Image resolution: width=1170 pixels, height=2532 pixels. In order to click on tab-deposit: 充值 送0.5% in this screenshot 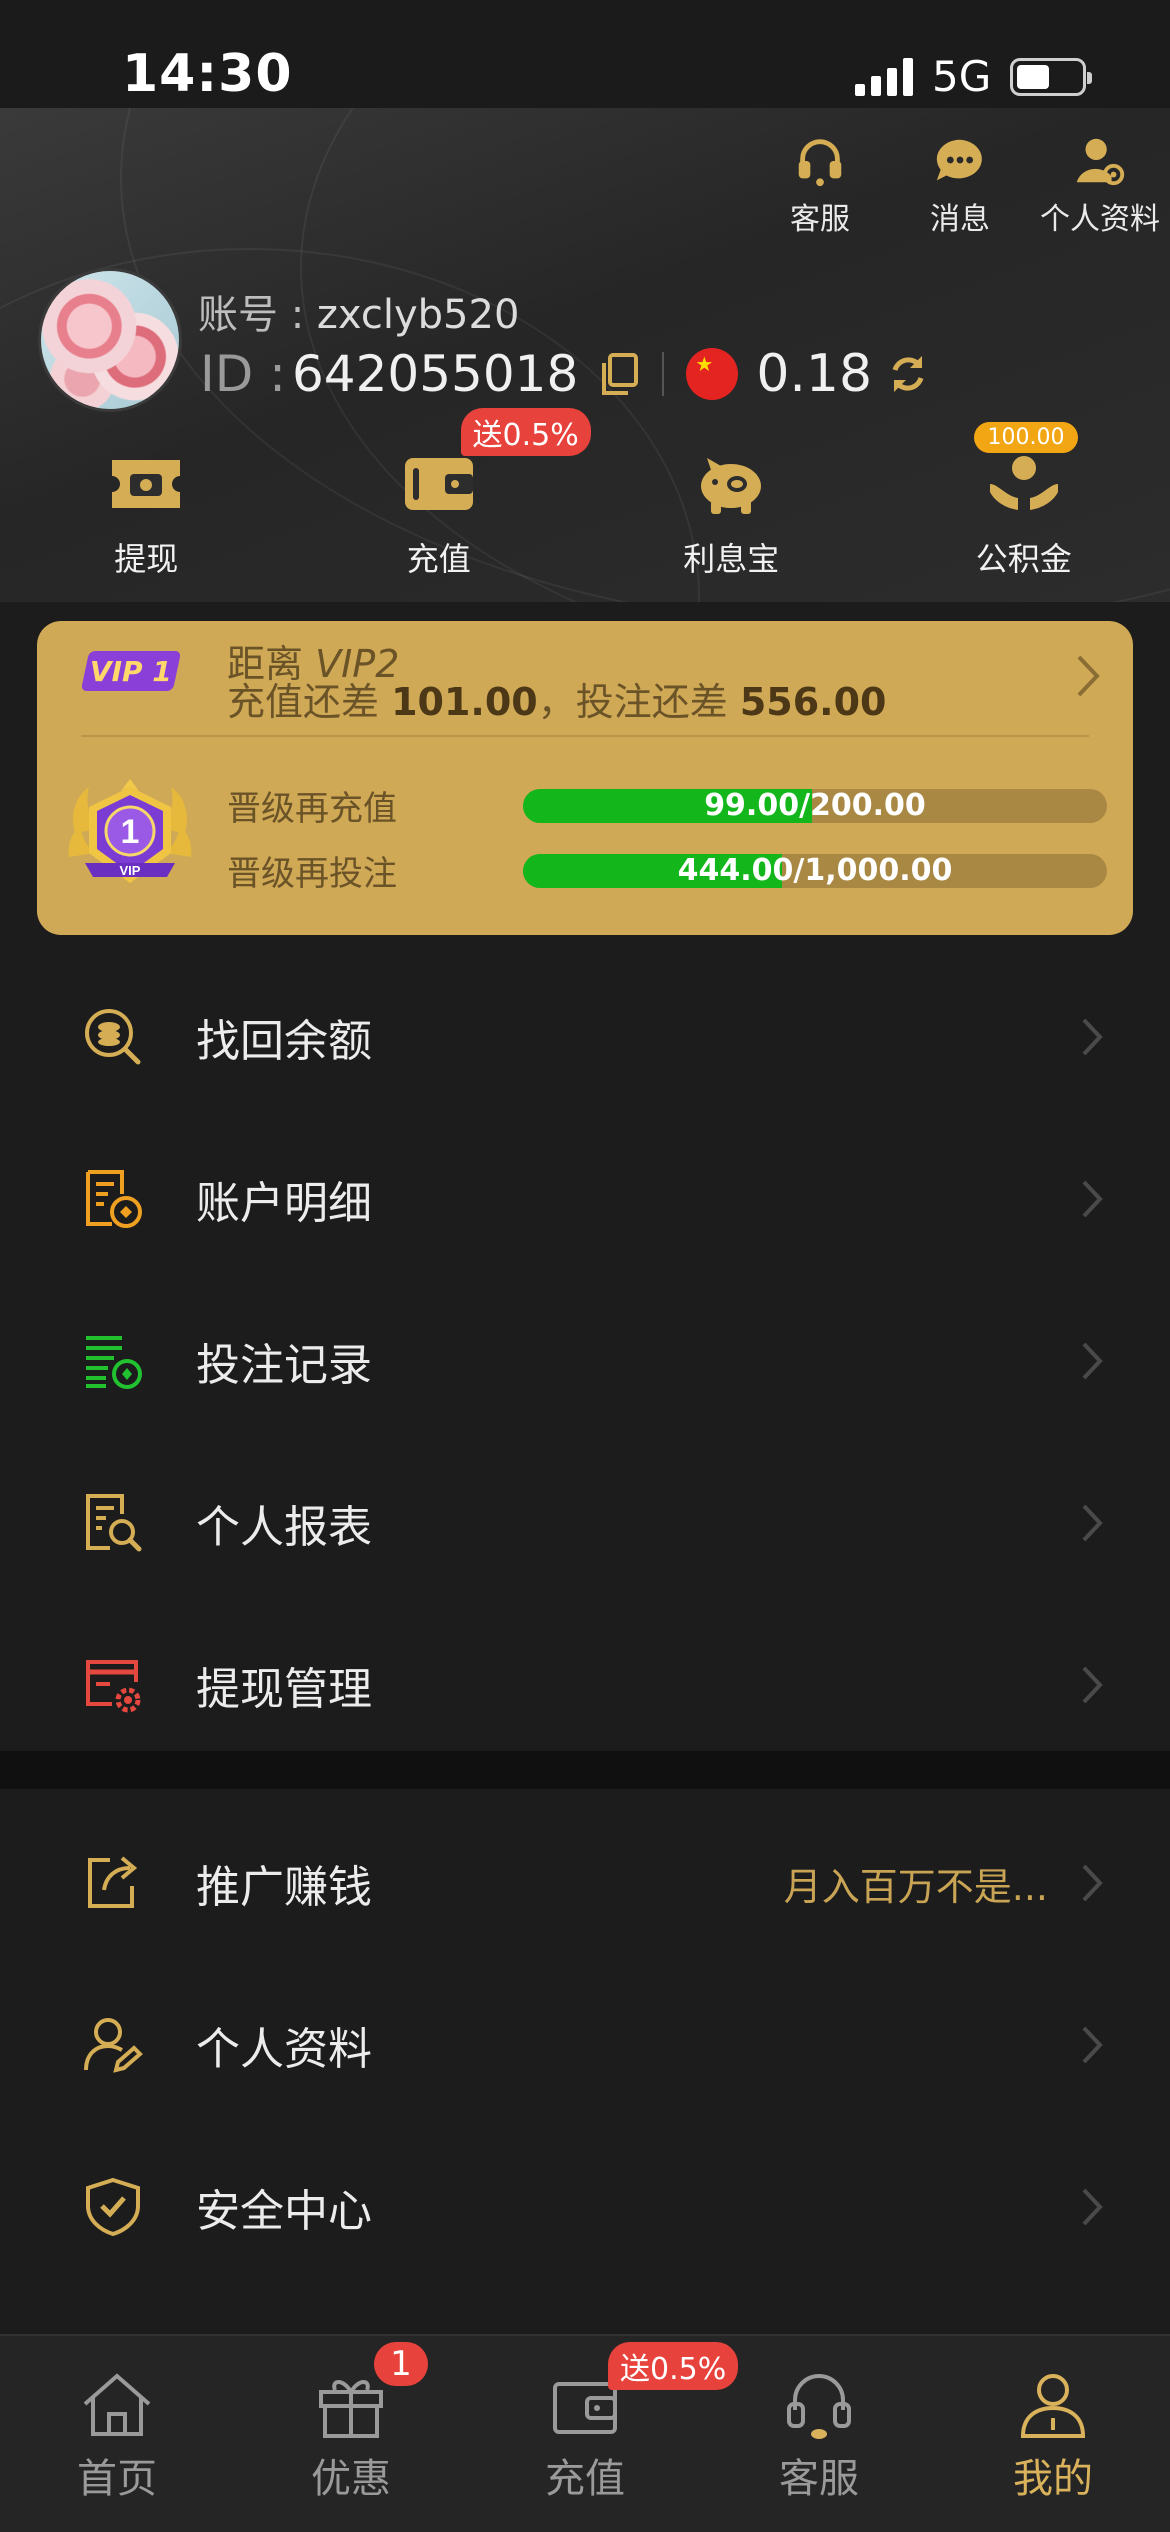, I will do `click(603, 2434)`.